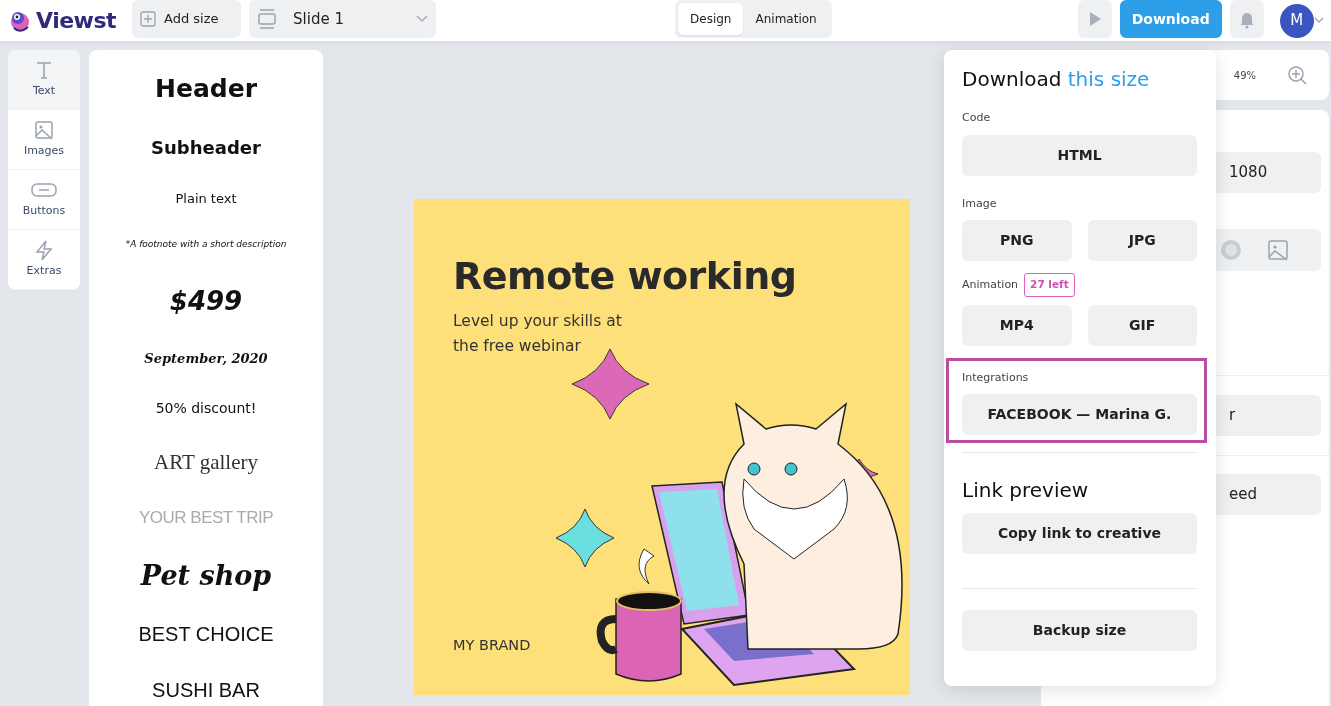  I want to click on section-label: Animation, so click(990, 284).